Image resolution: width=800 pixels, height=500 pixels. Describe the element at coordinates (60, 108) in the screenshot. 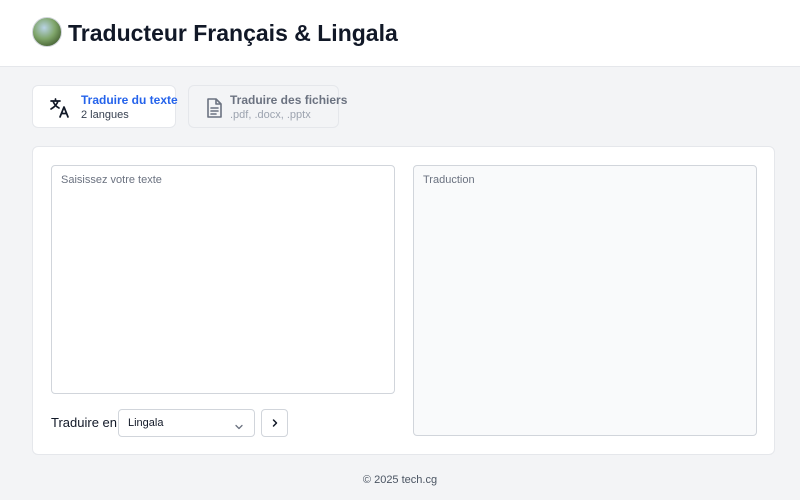

I see `translate-icon` at that location.